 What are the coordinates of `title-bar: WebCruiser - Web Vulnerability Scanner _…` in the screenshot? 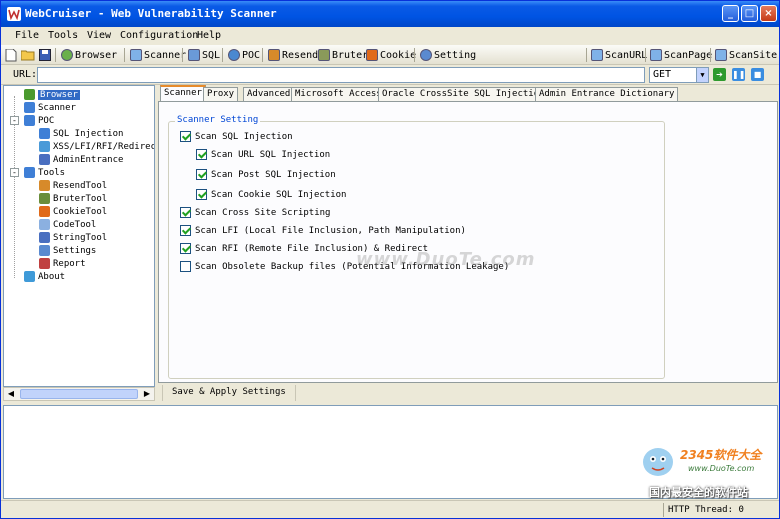 It's located at (390, 14).